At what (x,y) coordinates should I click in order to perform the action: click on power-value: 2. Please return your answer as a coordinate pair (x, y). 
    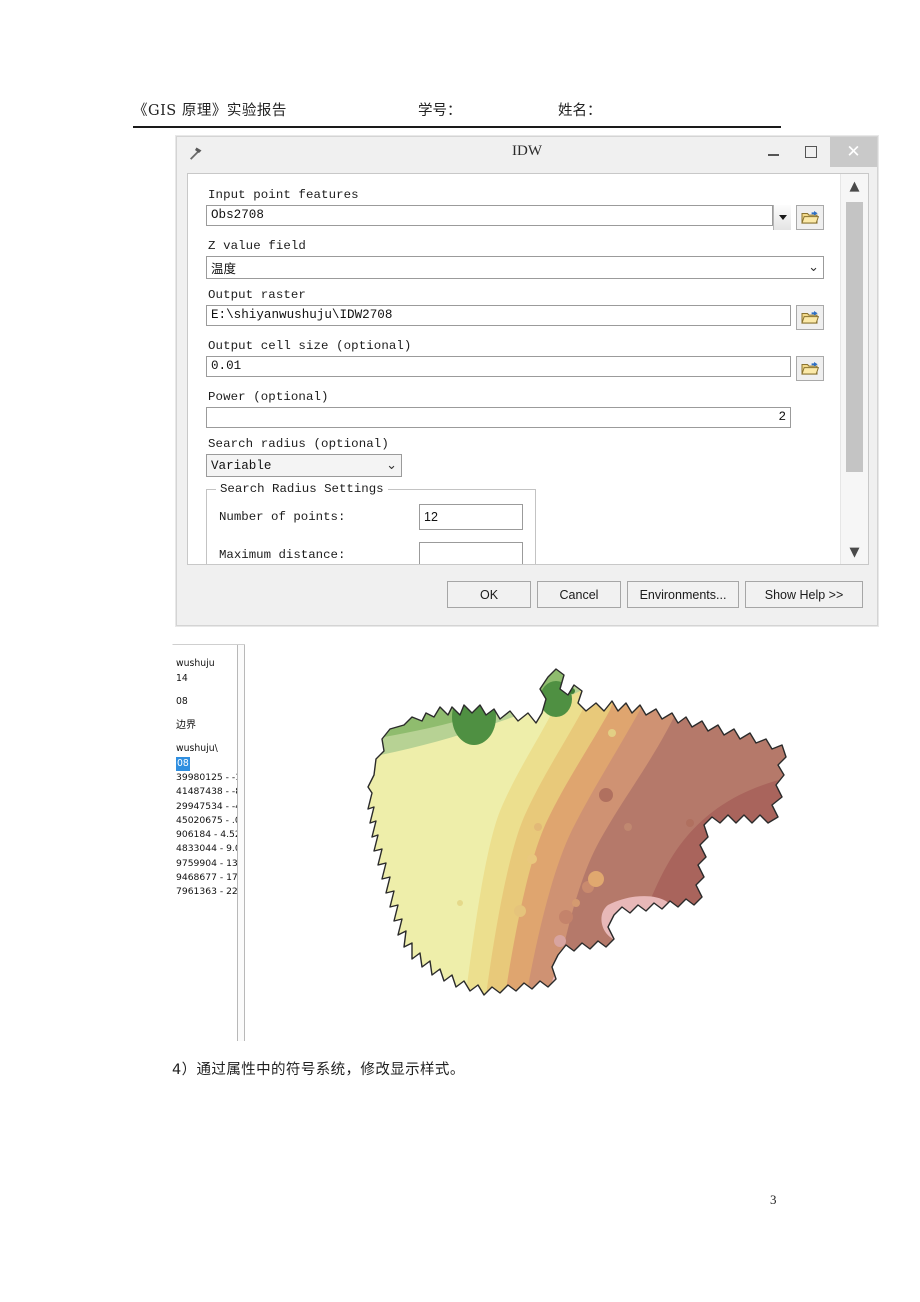
    Looking at the image, I should click on (782, 417).